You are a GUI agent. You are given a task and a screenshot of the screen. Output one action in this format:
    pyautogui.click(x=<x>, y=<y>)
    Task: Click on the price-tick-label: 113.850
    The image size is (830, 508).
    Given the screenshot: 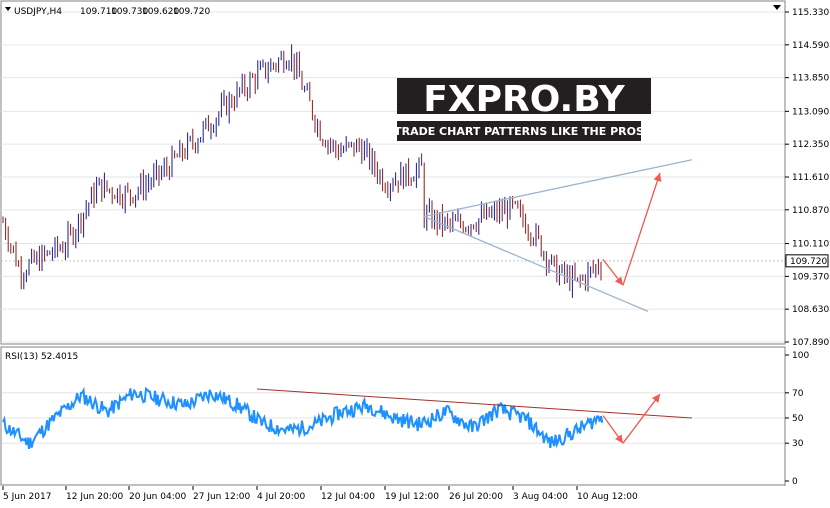 What is the action you would take?
    pyautogui.click(x=810, y=79)
    